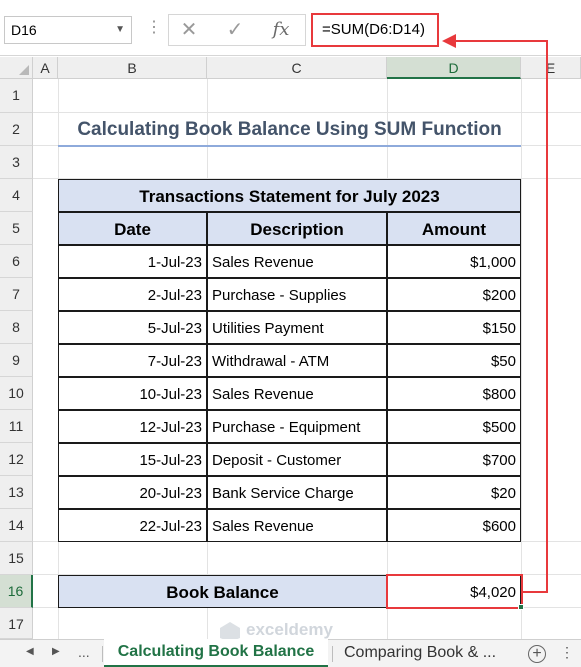  What do you see at coordinates (16, 195) in the screenshot?
I see `row-header-4: 4` at bounding box center [16, 195].